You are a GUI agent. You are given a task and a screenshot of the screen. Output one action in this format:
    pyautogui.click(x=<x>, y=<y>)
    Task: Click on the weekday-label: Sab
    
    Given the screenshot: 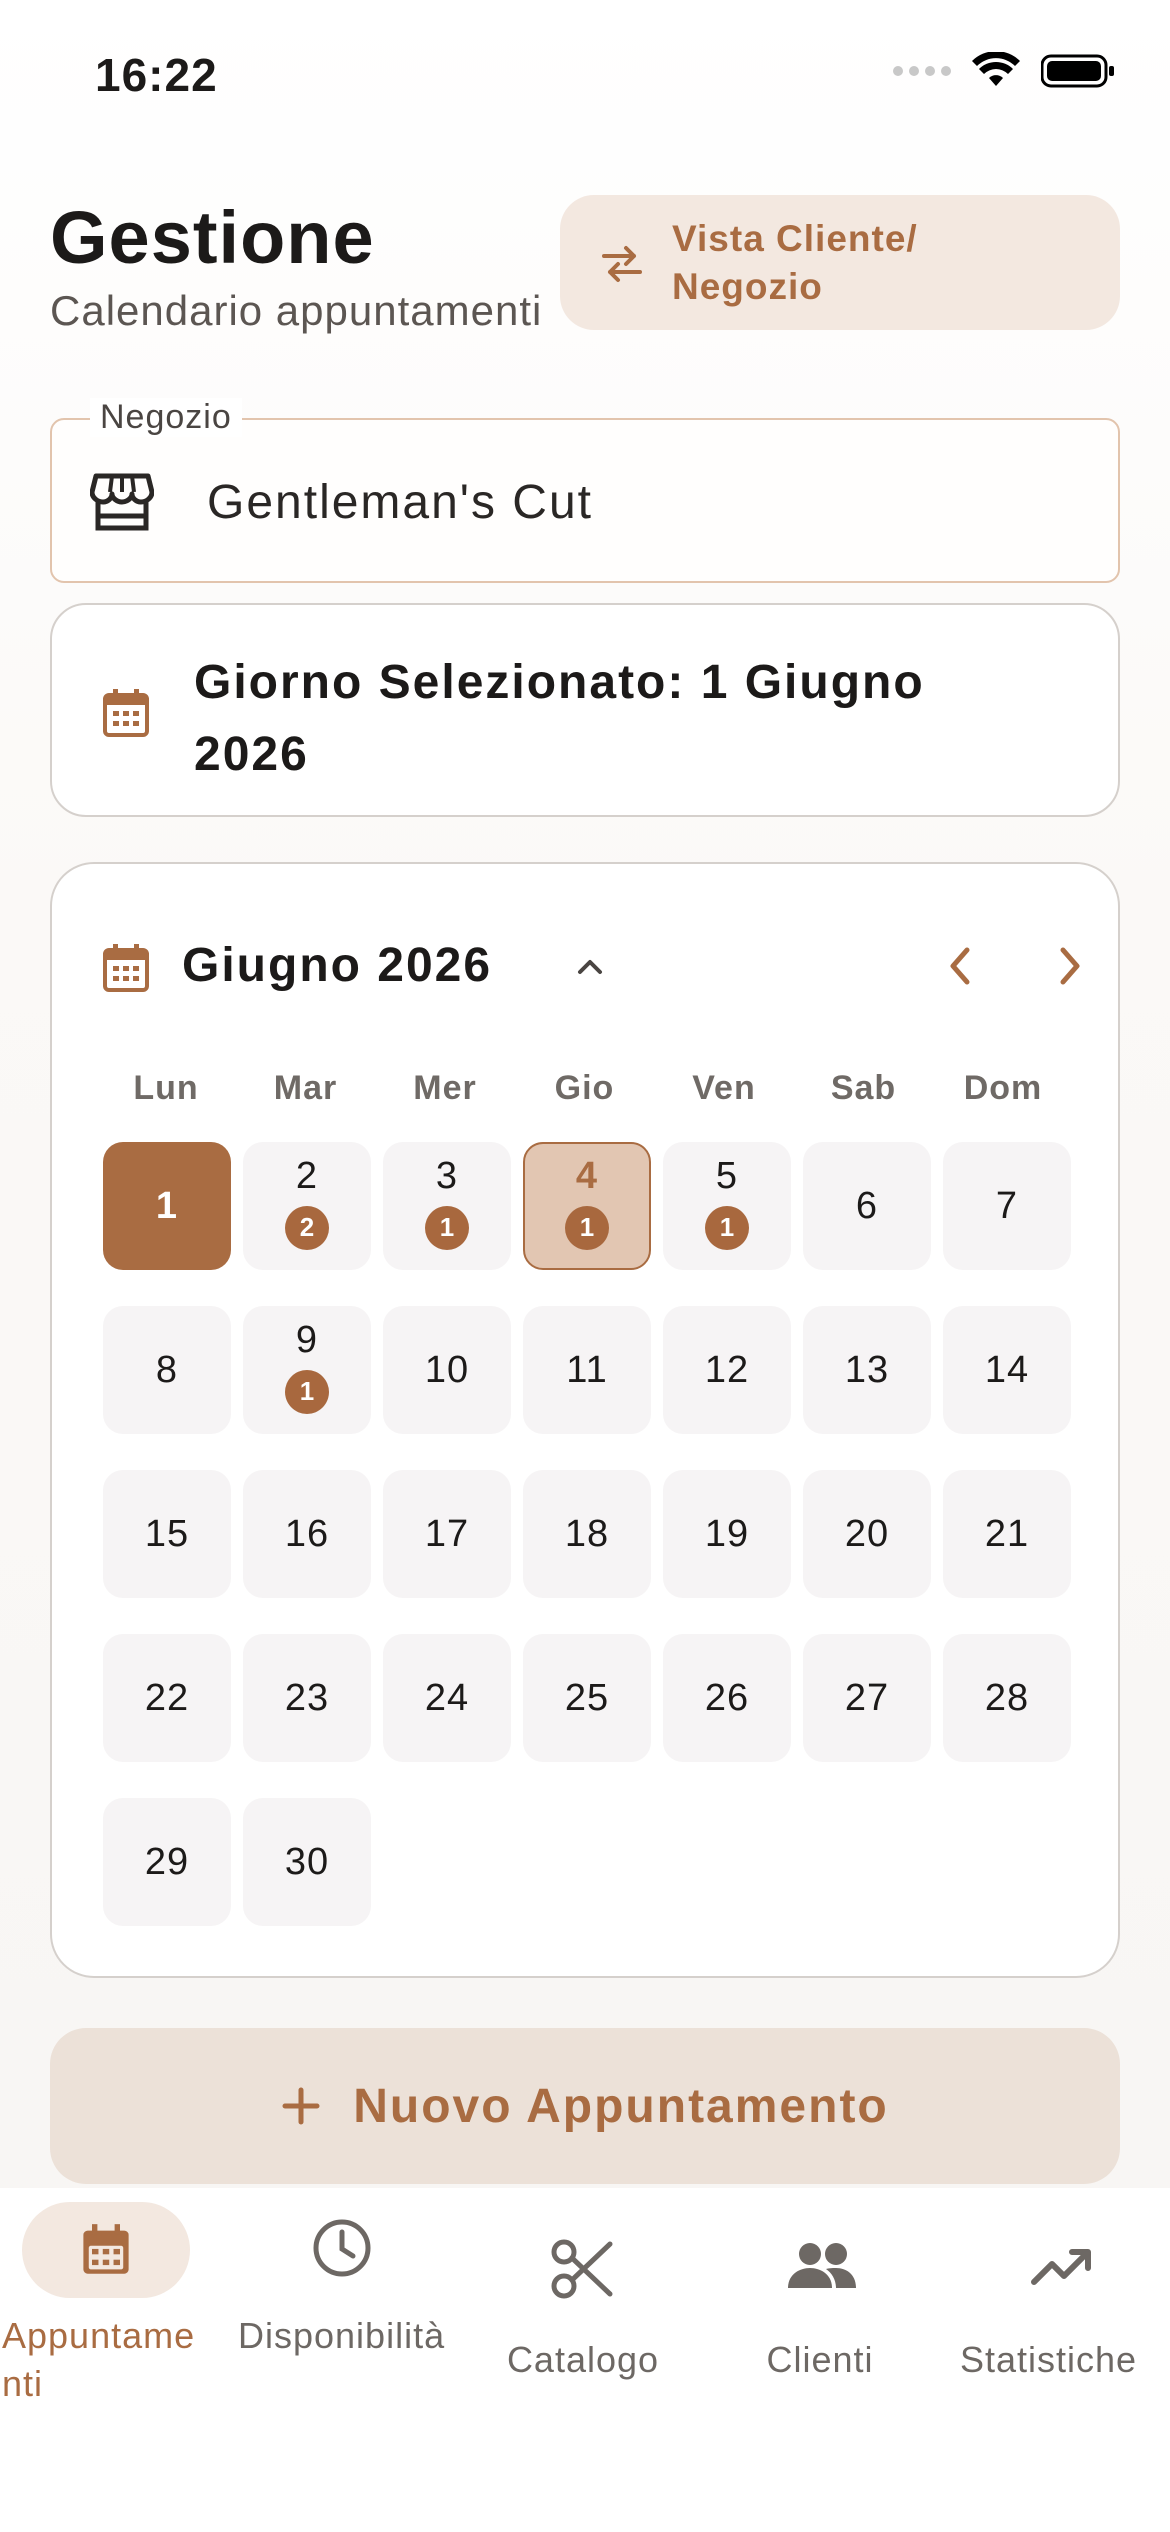 What is the action you would take?
    pyautogui.click(x=863, y=1088)
    